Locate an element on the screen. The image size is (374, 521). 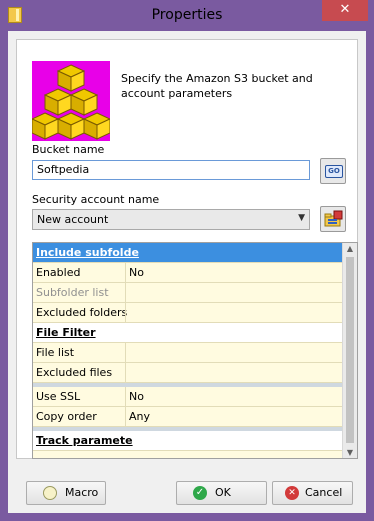
scroll-up-icon: ▲ is located at coordinates (350, 248).